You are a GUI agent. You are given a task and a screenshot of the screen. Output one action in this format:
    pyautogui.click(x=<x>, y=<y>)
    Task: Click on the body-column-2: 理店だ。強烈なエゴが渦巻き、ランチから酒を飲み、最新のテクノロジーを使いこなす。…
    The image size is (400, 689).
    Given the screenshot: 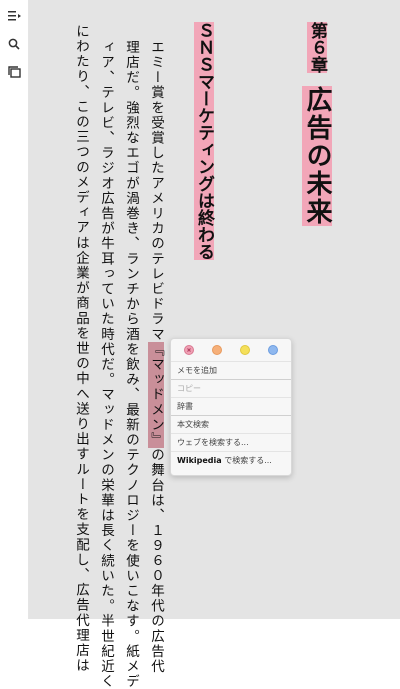 What is the action you would take?
    pyautogui.click(x=131, y=364)
    